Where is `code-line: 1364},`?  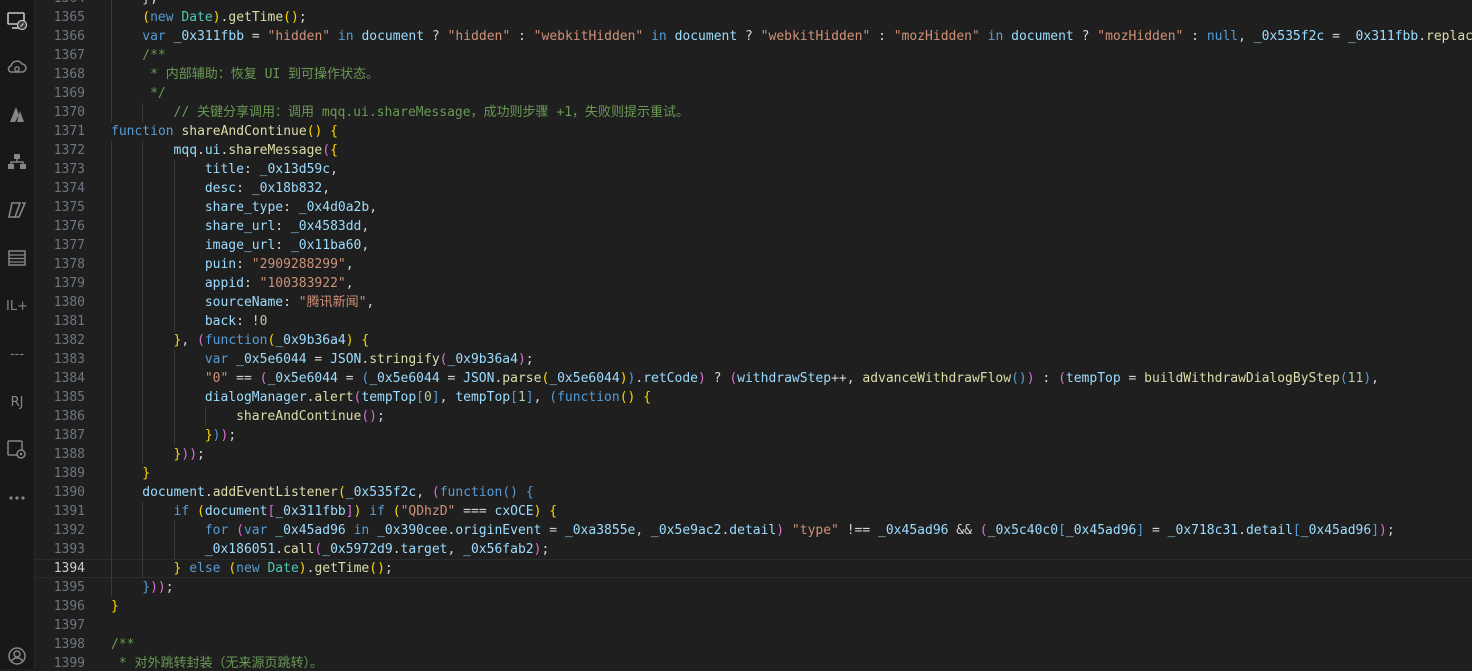
code-line: 1364}, is located at coordinates (753, 4).